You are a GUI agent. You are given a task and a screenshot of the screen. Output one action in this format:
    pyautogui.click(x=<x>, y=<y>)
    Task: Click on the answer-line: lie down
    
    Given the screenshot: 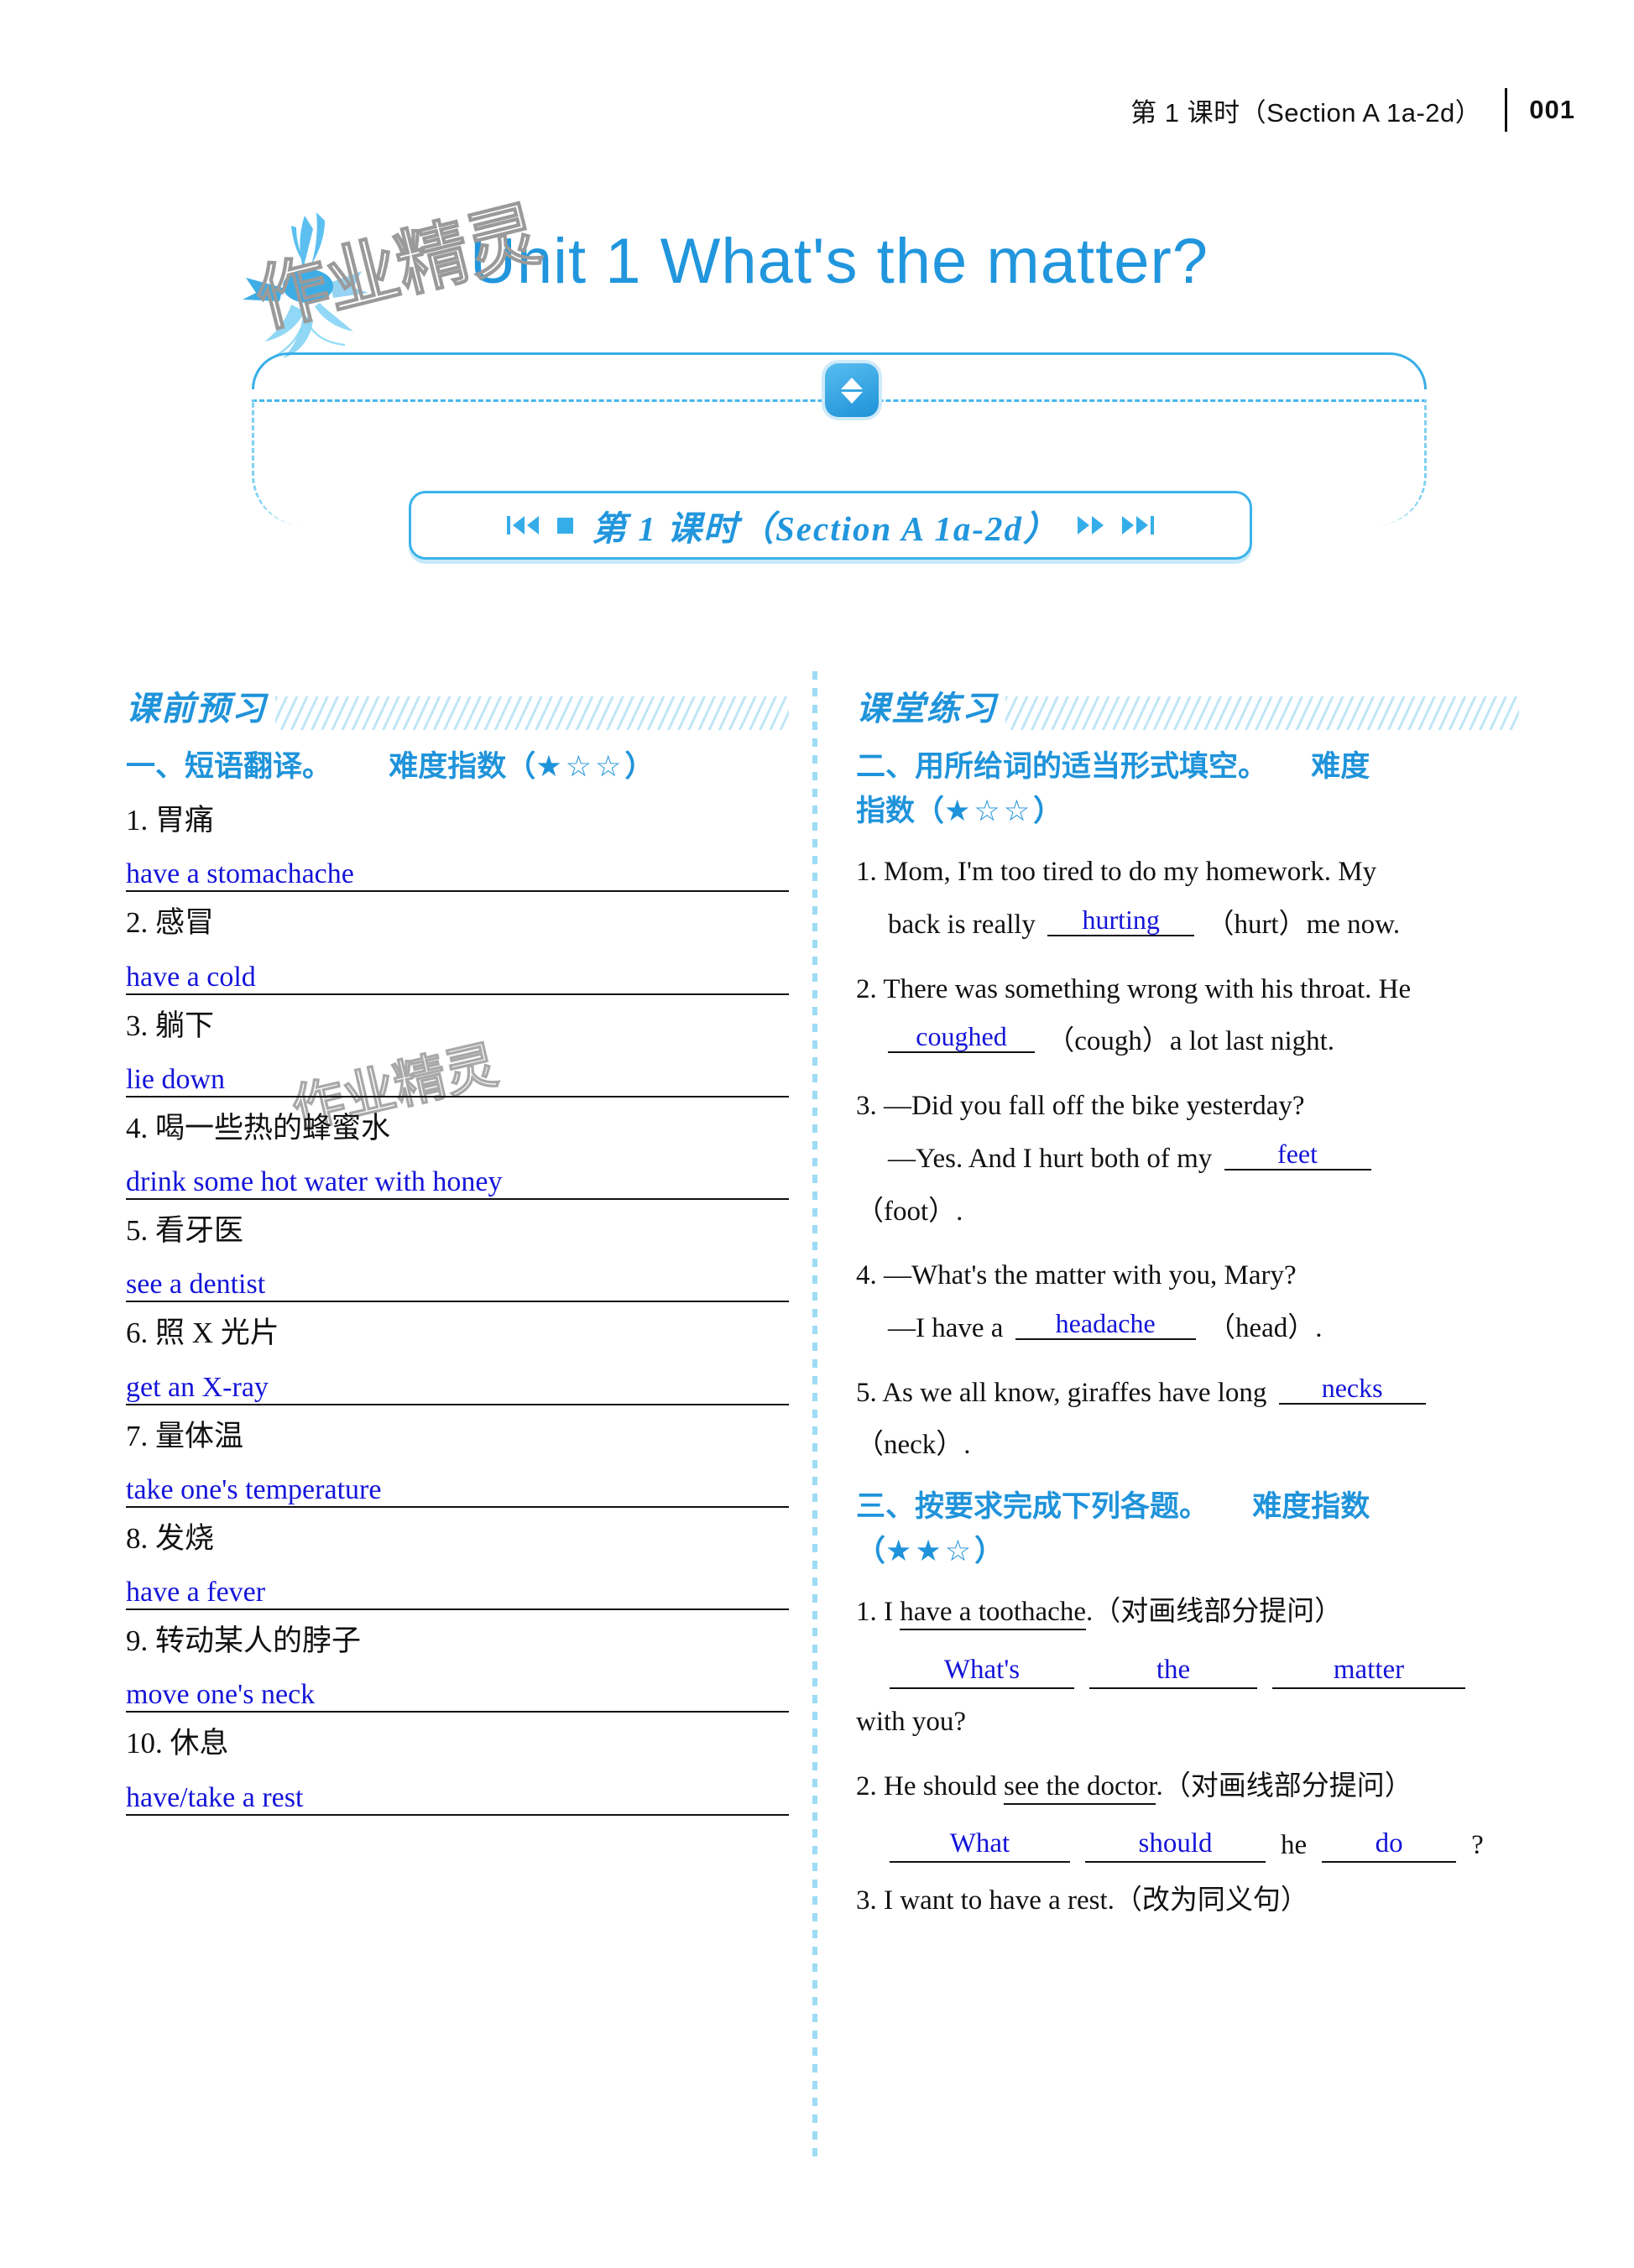 What is the action you would take?
    pyautogui.click(x=458, y=1075)
    